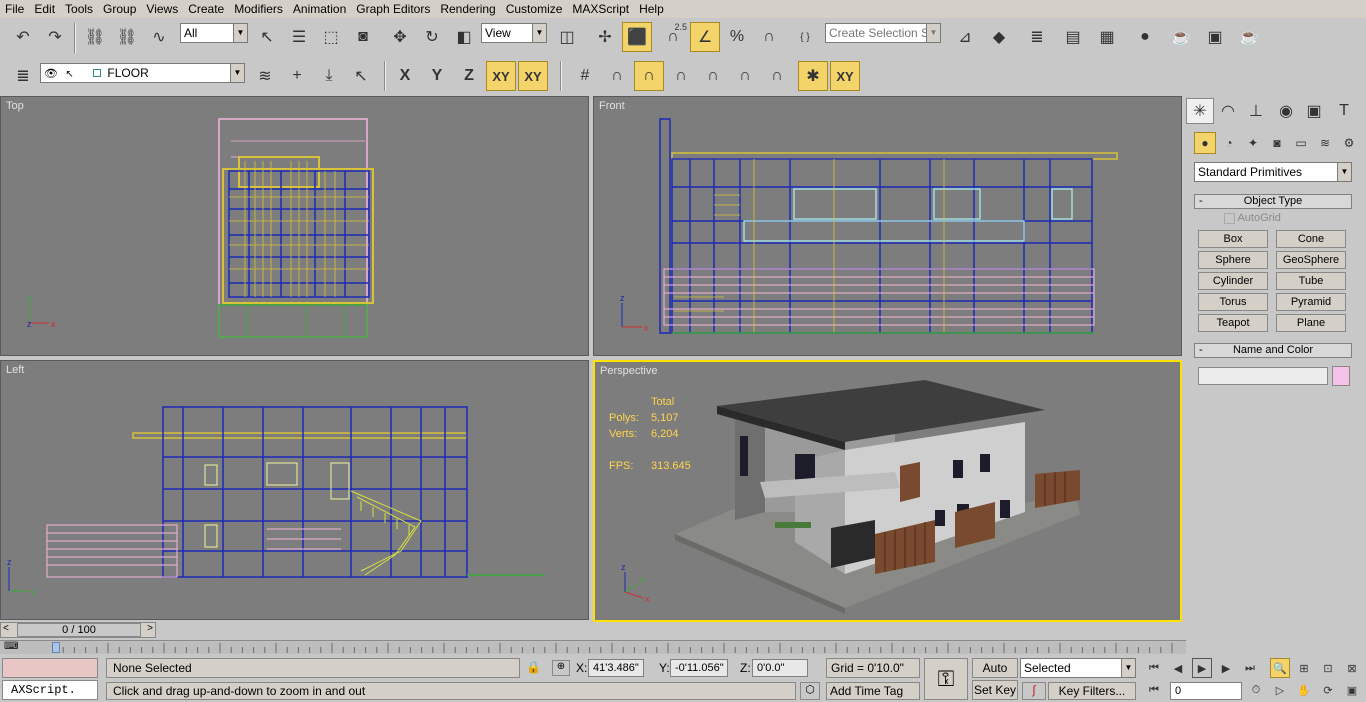 The height and width of the screenshot is (702, 1366). I want to click on snap-edge-icon: ∩, so click(745, 76).